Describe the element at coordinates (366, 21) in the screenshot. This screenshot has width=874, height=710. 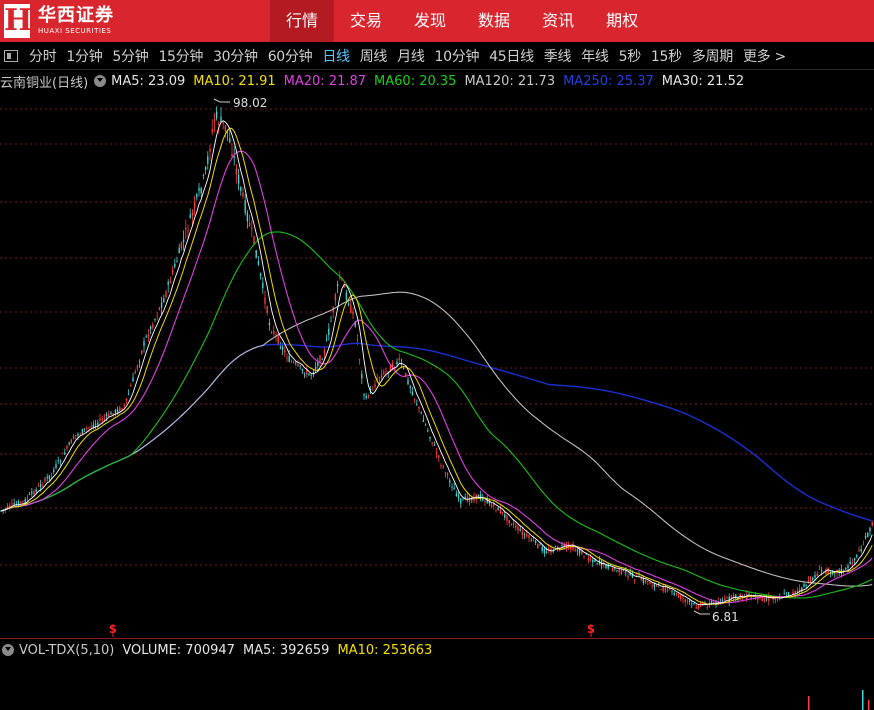
I see `nav-item-1: 交易` at that location.